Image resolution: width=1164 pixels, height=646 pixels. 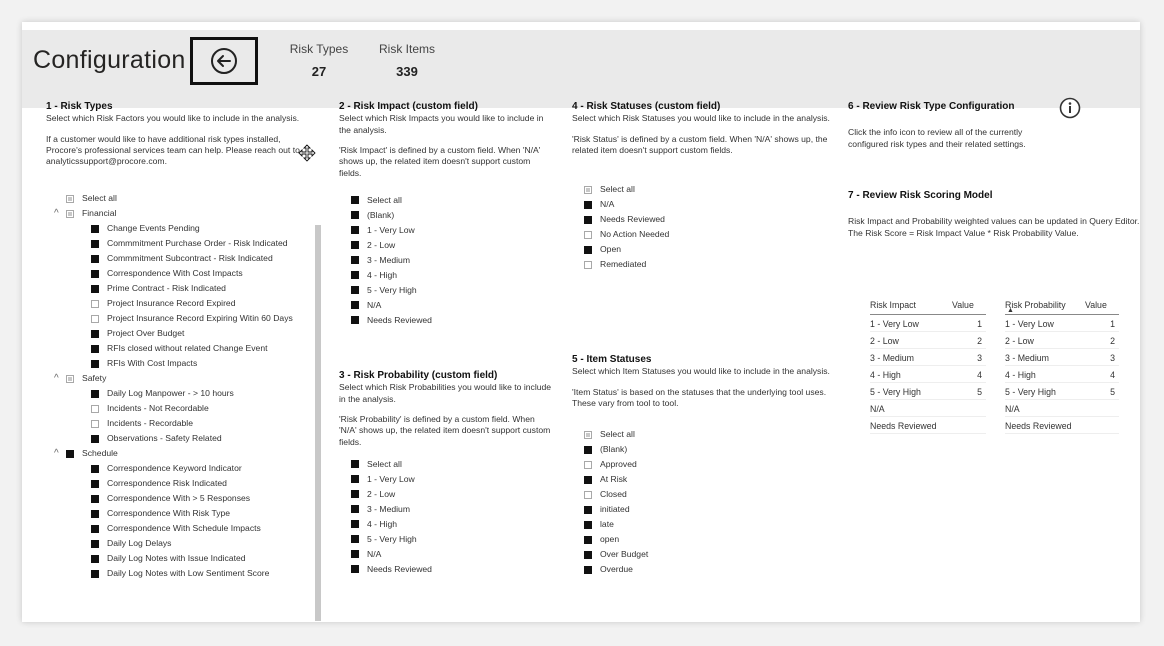 What do you see at coordinates (704, 494) in the screenshot?
I see `slicer-item: Closed` at bounding box center [704, 494].